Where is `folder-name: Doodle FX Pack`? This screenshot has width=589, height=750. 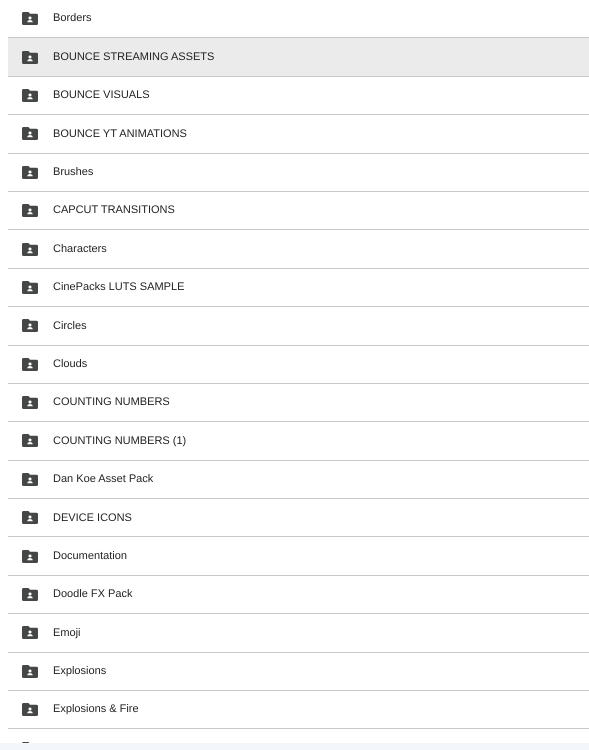 folder-name: Doodle FX Pack is located at coordinates (92, 594).